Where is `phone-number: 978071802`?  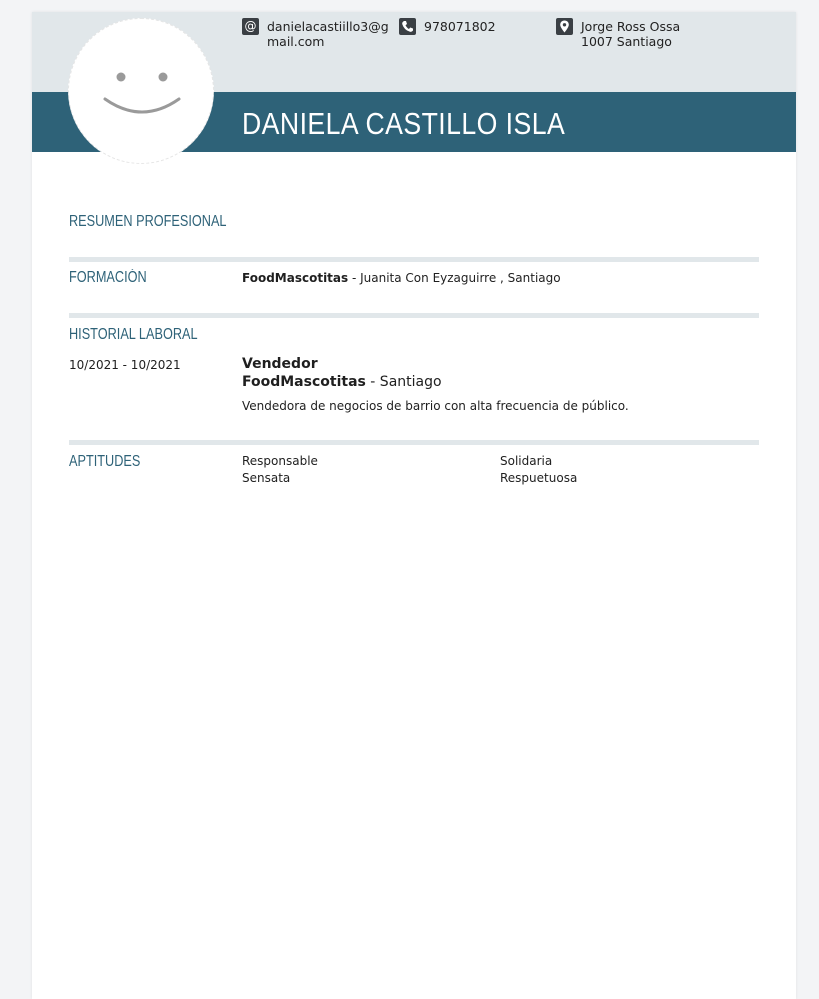
phone-number: 978071802 is located at coordinates (460, 26).